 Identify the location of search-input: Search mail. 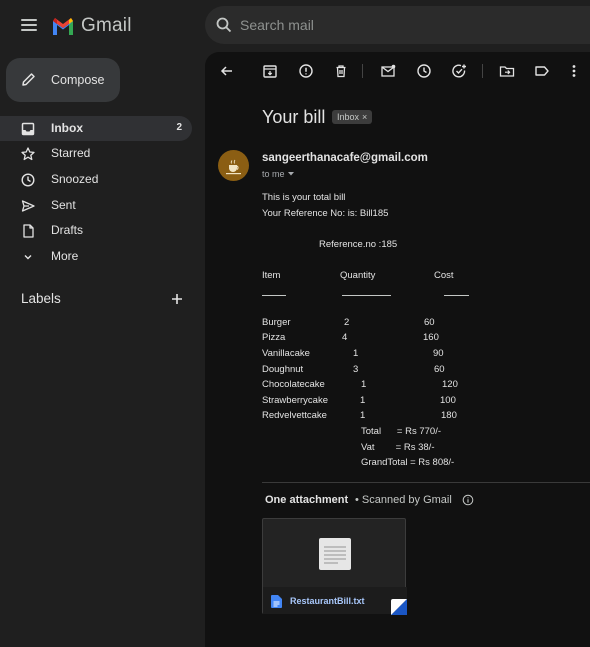
(277, 25).